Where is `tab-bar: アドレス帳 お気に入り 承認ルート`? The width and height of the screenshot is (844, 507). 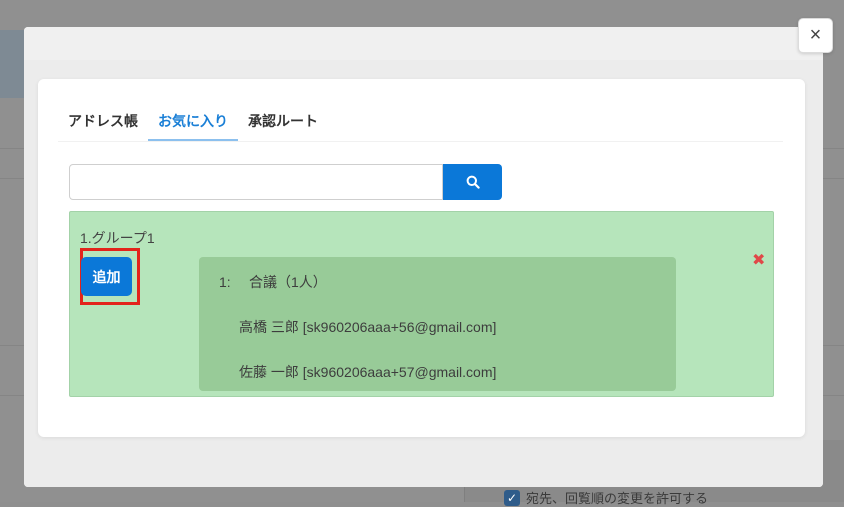 tab-bar: アドレス帳 お気に入り 承認ルート is located at coordinates (193, 121).